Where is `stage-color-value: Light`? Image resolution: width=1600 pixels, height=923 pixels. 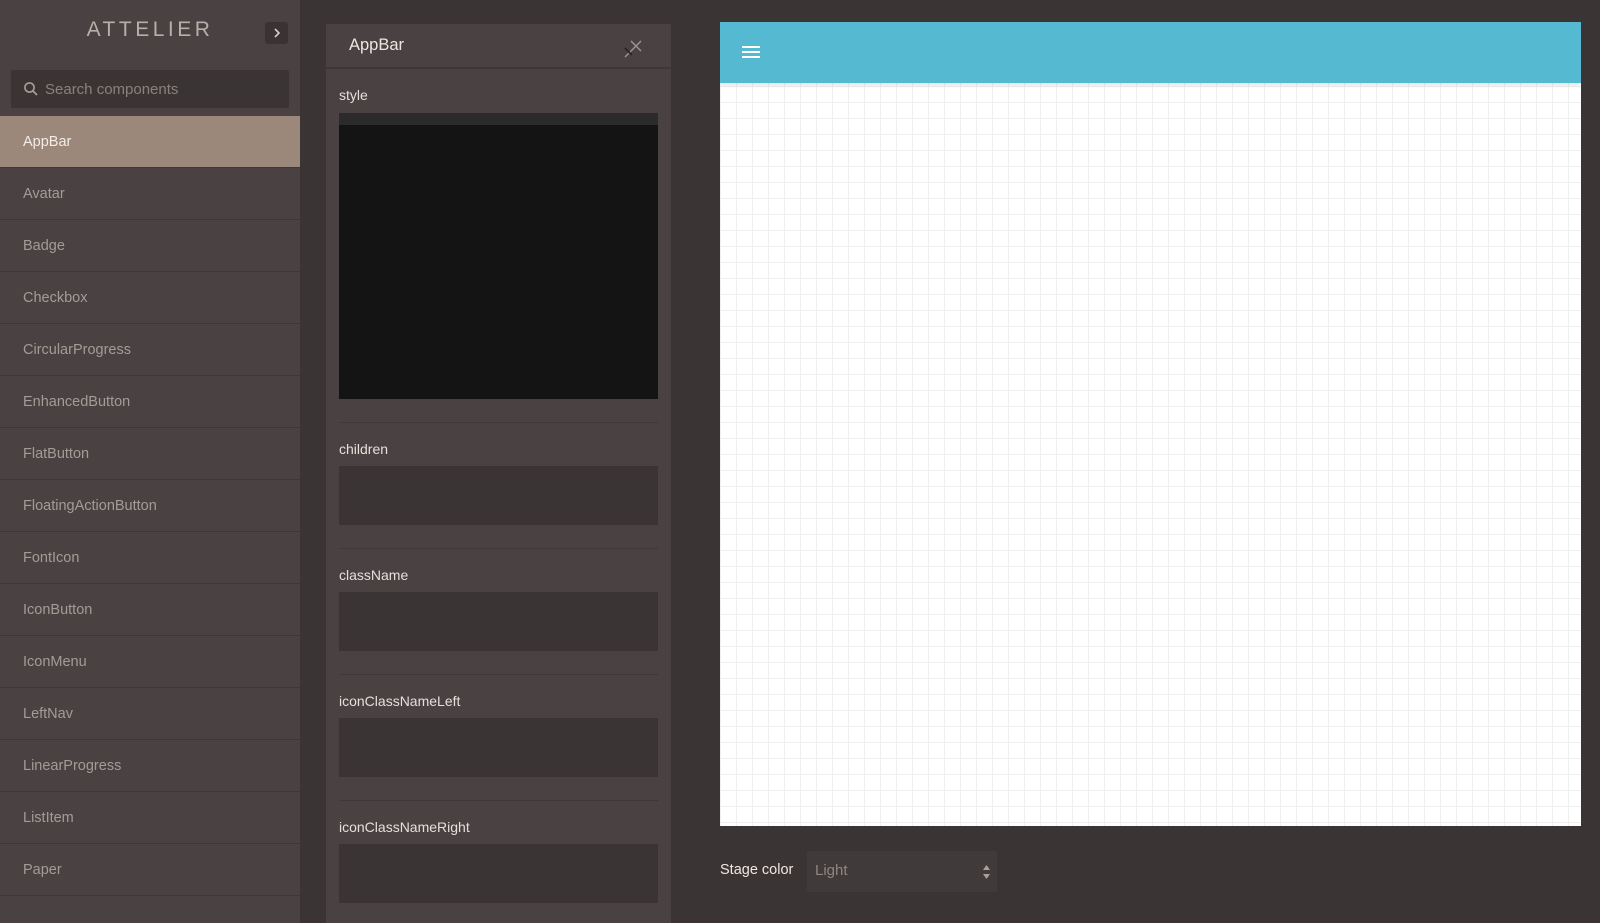
stage-color-value: Light is located at coordinates (831, 870).